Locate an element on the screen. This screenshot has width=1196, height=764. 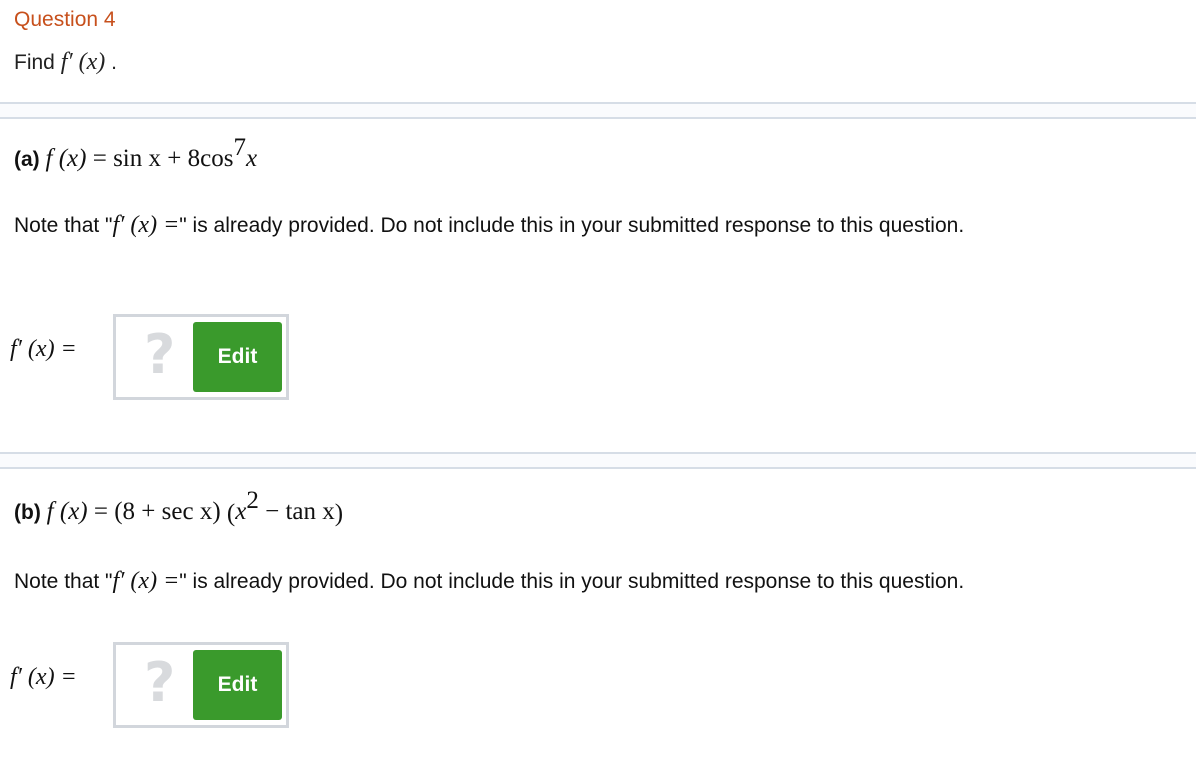
part-a-rhs-var: x is located at coordinates (251, 158).